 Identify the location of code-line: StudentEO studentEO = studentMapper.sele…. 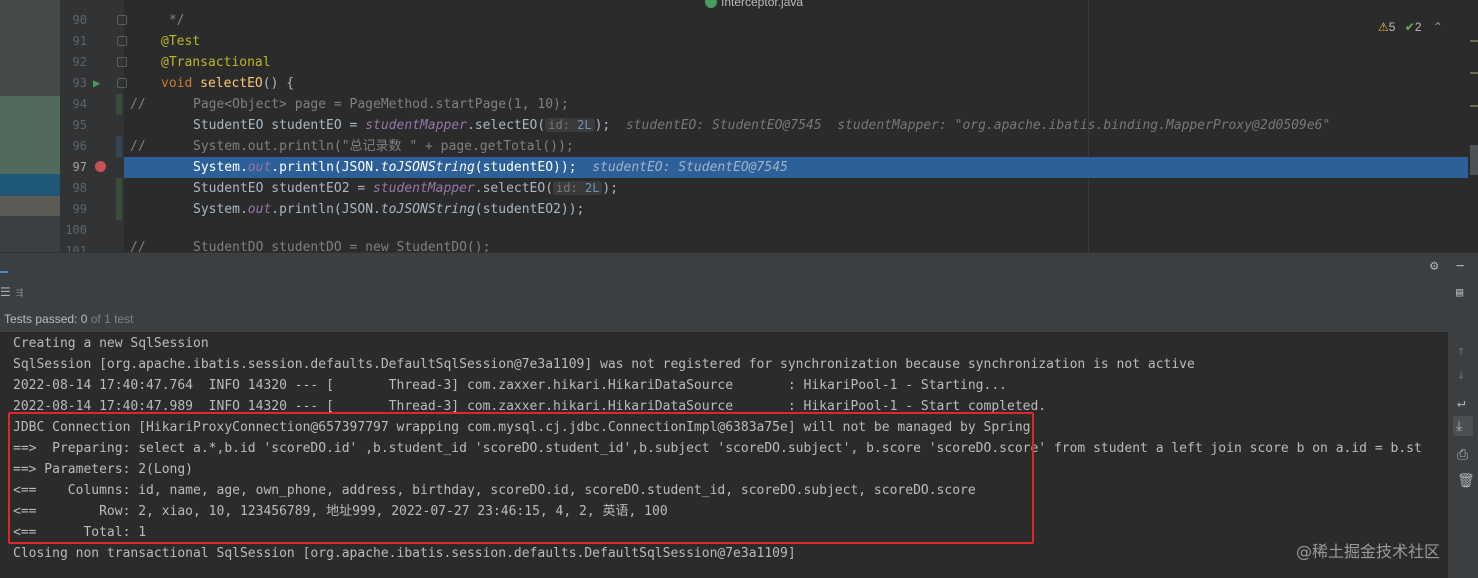
(761, 125).